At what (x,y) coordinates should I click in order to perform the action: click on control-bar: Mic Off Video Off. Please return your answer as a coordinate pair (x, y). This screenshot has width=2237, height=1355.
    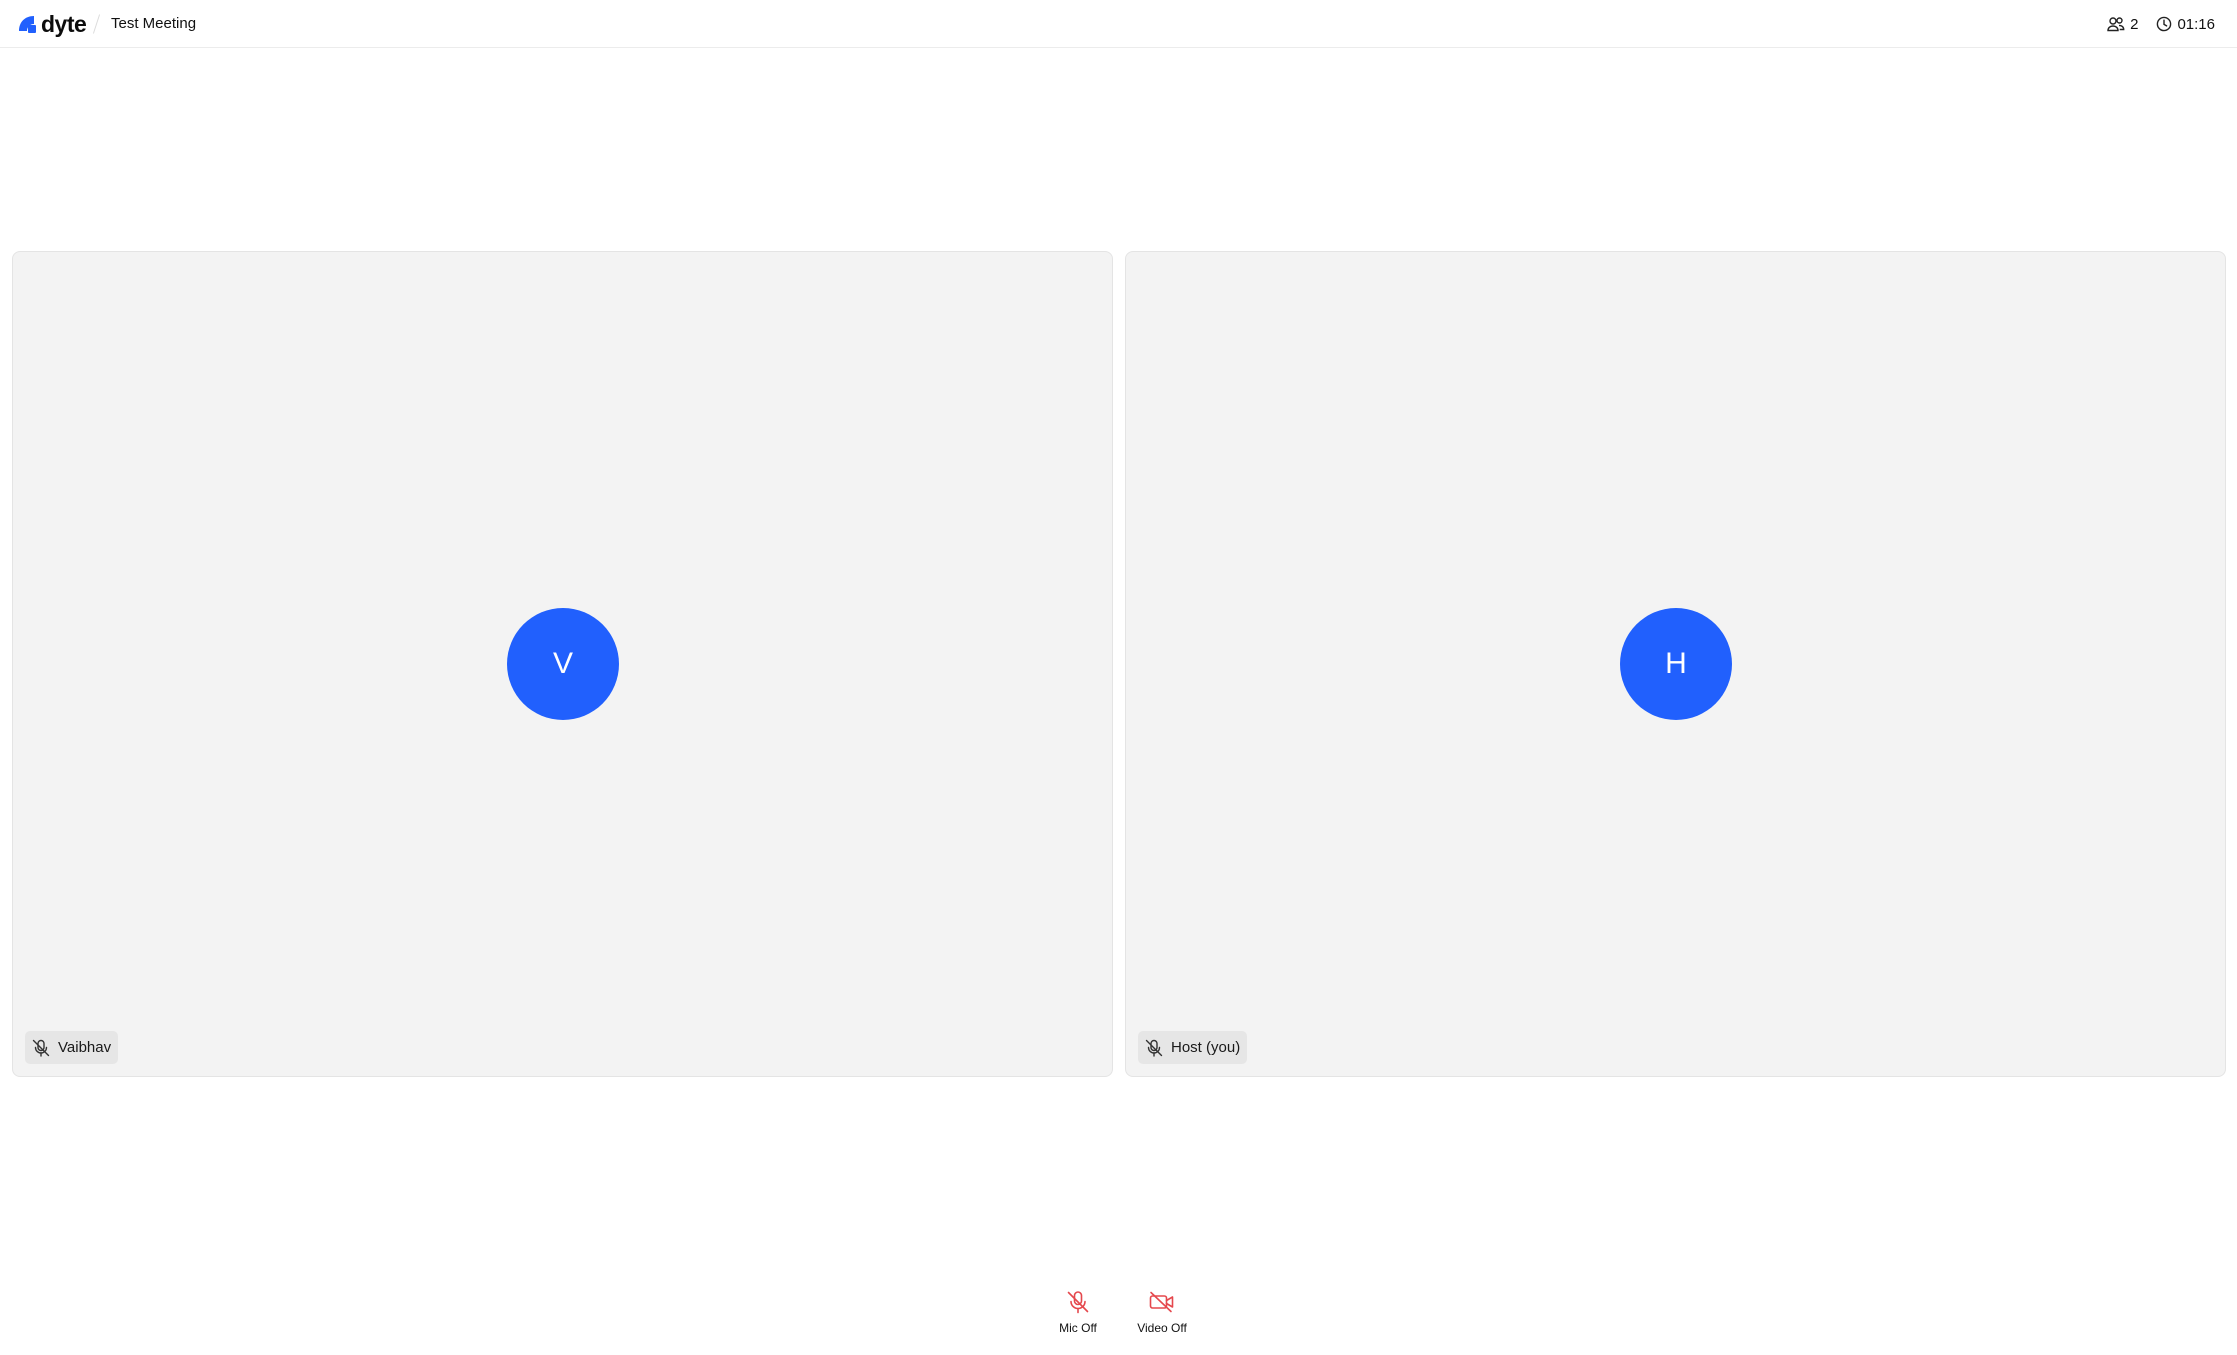
    Looking at the image, I should click on (1120, 1312).